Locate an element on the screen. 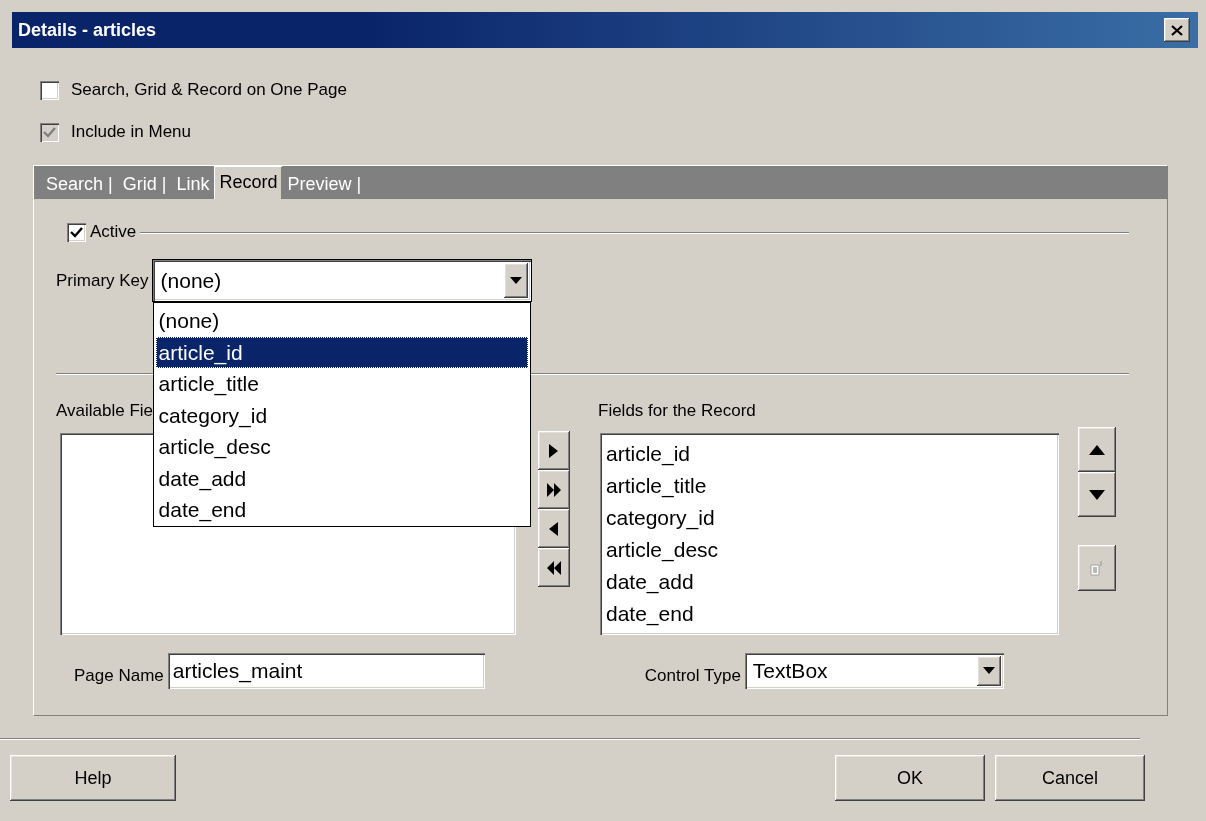 Image resolution: width=1206 pixels, height=821 pixels. properties-button is located at coordinates (1097, 568).